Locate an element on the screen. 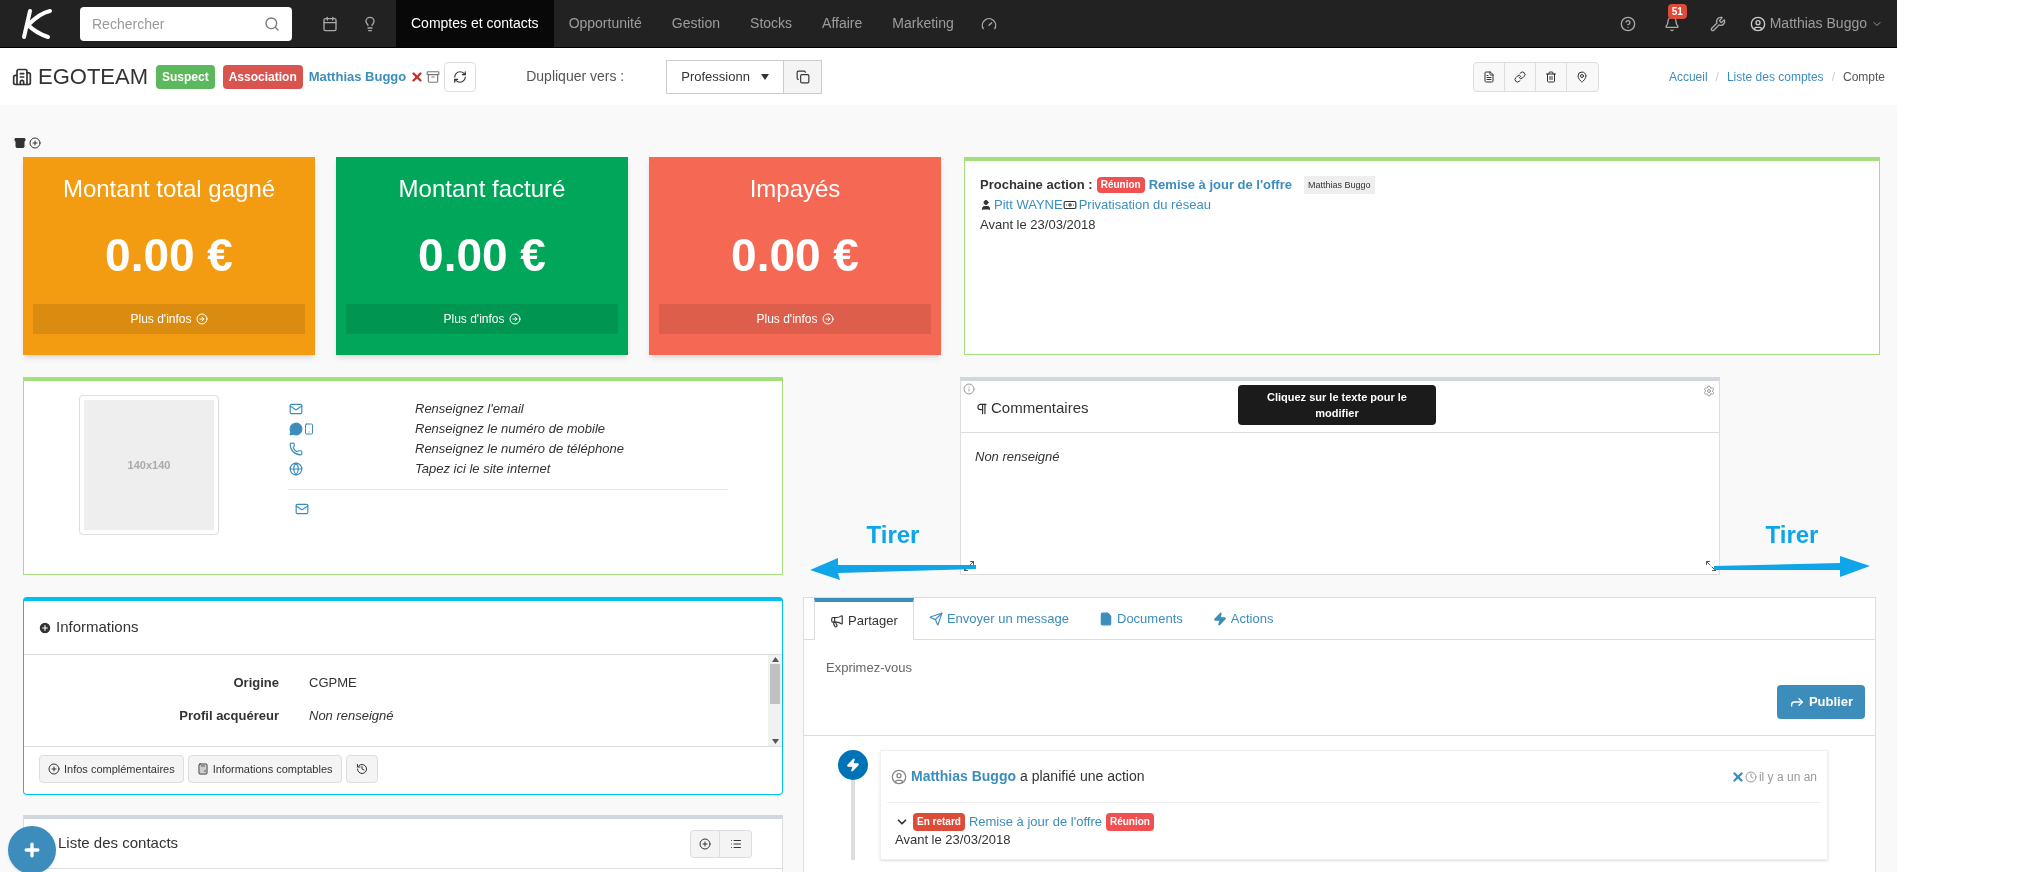  breadcrumb-link: Liste des comptes is located at coordinates (1775, 76).